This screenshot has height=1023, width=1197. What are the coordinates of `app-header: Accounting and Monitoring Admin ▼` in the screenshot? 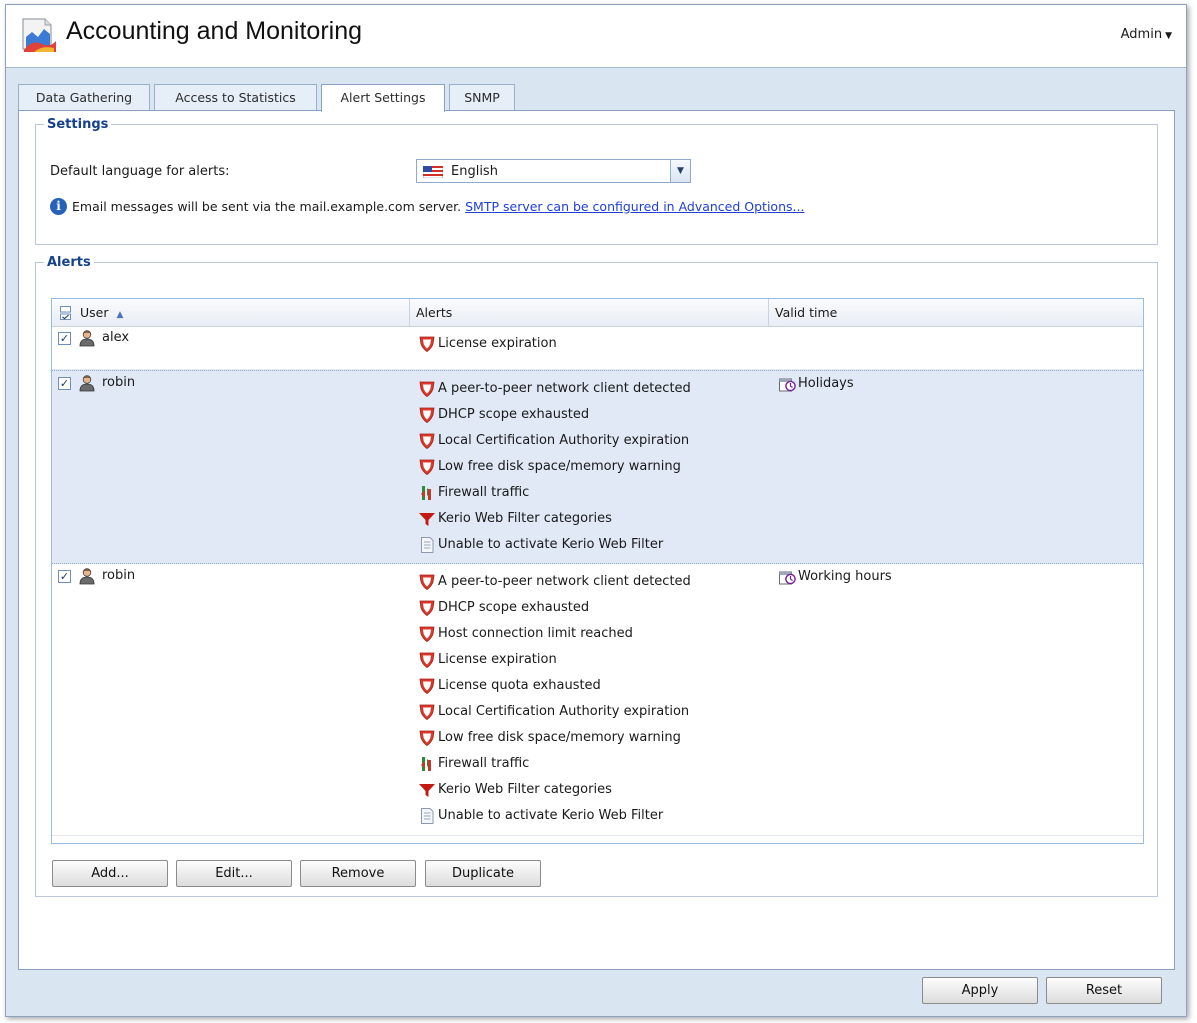 It's located at (596, 36).